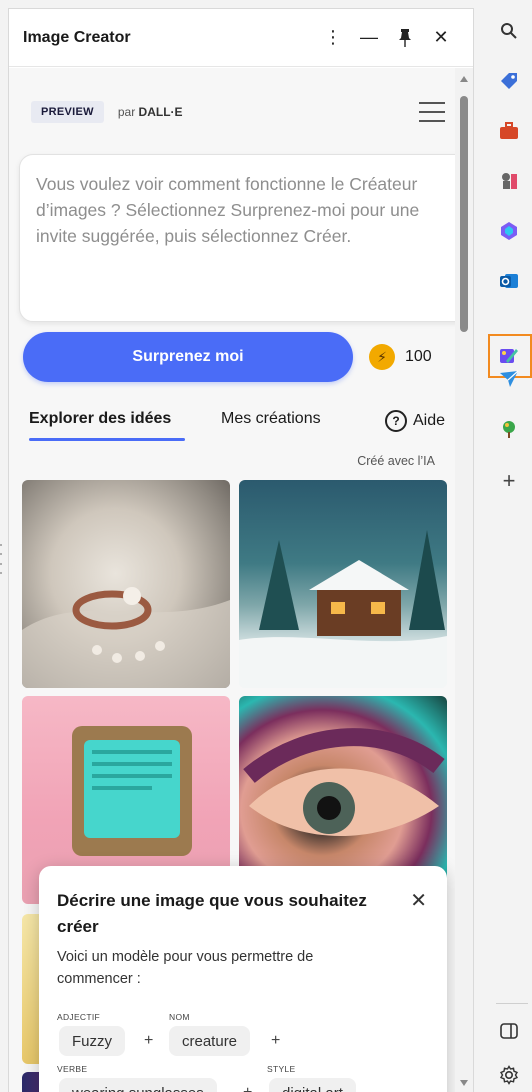 This screenshot has height=1092, width=532. Describe the element at coordinates (369, 38) in the screenshot. I see `minimize-icon: —` at that location.